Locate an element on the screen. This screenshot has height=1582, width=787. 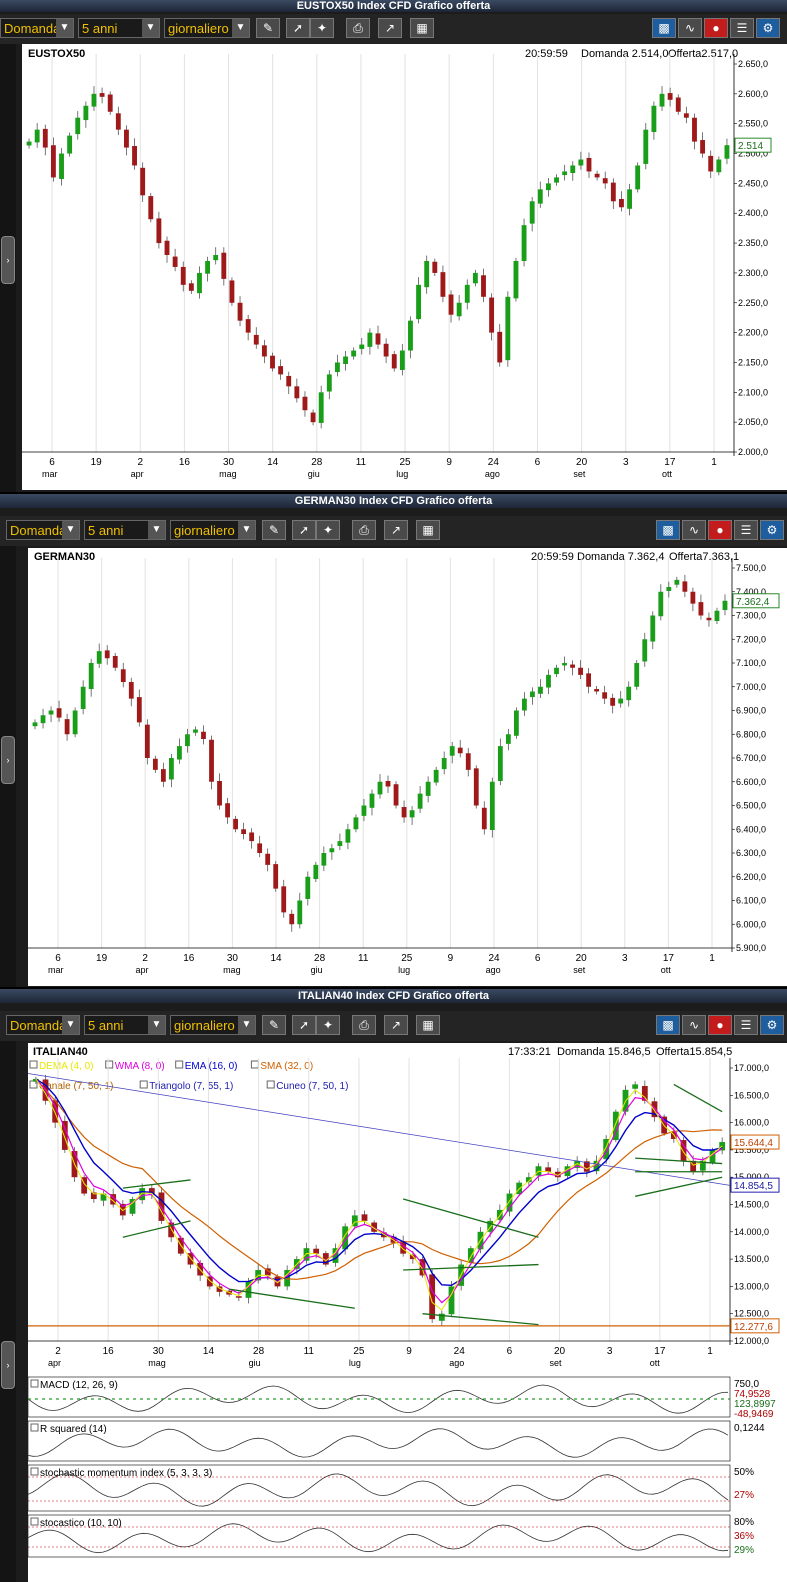
y-tick-label: 17.000,0 is located at coordinates (751, 1068).